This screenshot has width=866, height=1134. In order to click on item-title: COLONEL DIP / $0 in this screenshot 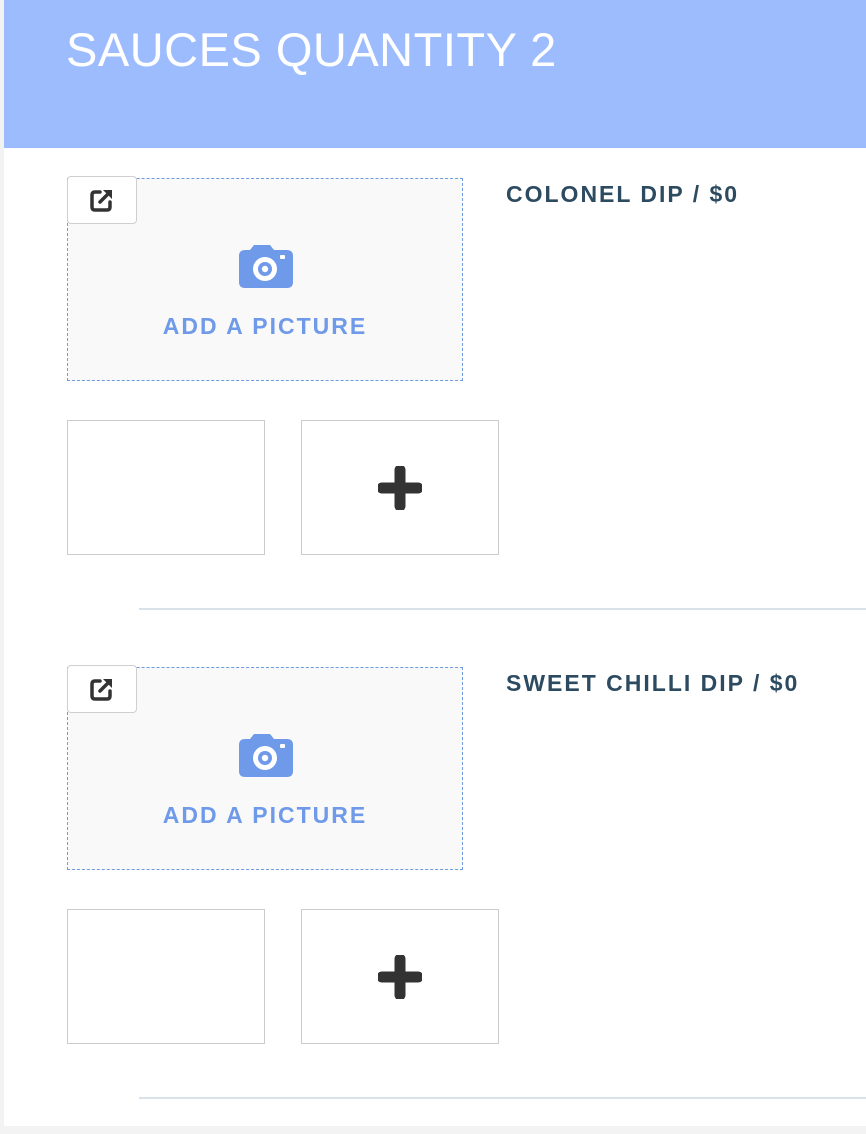, I will do `click(623, 194)`.